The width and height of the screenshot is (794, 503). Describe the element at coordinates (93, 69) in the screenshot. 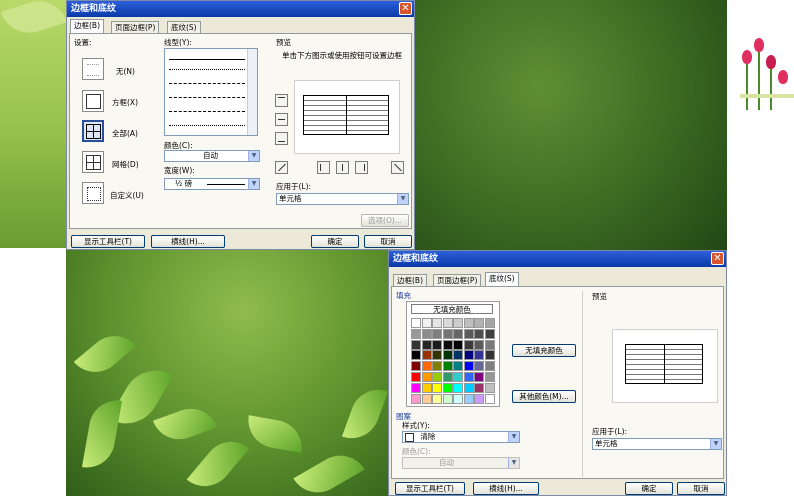

I see `setting-none-icon` at that location.